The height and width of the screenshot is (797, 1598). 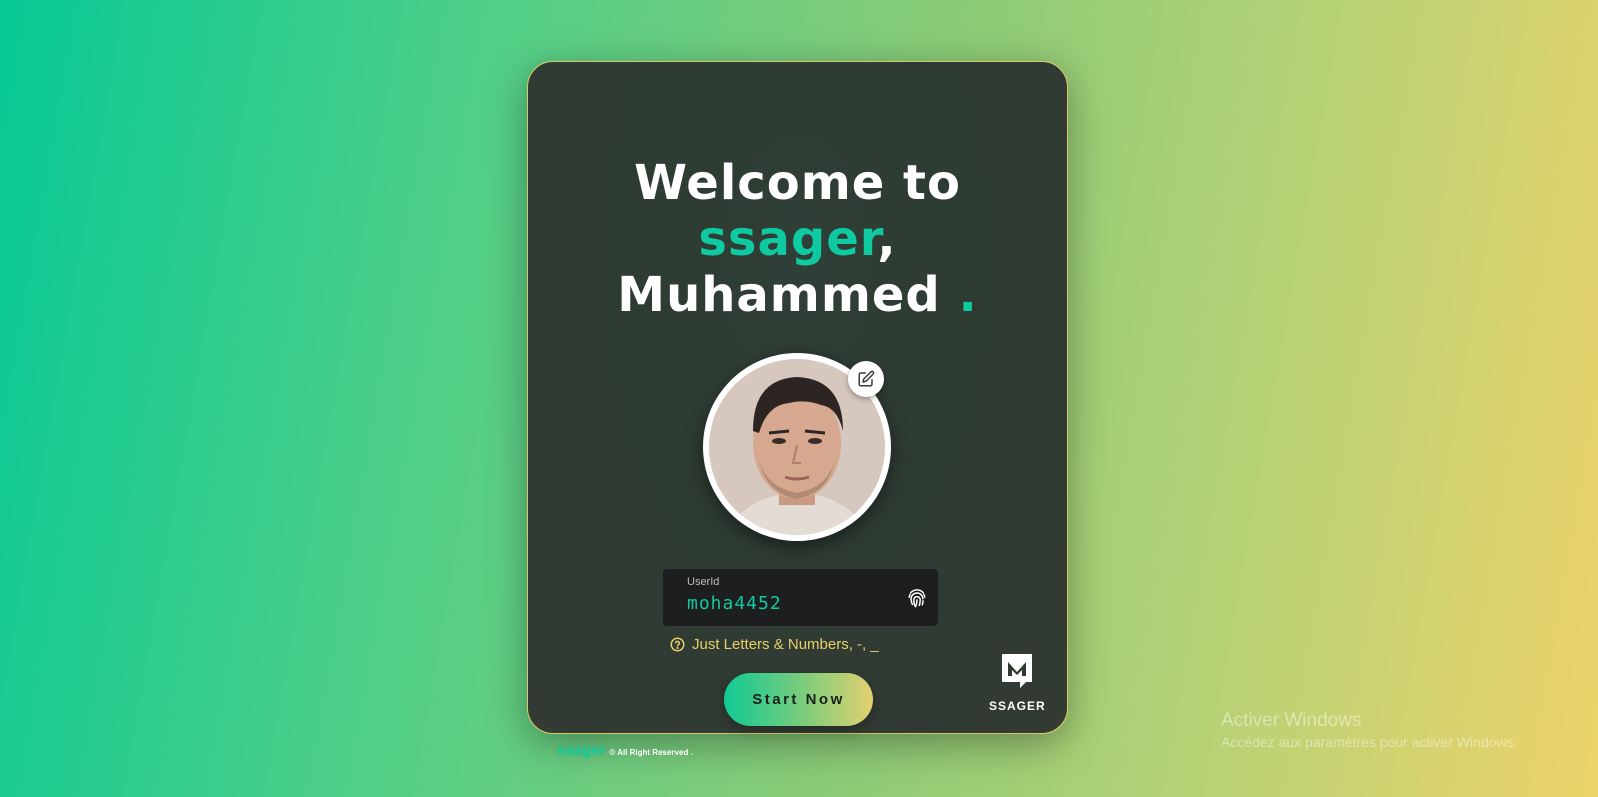 What do you see at coordinates (1291, 720) in the screenshot?
I see `watermark-title: Activer Windows` at bounding box center [1291, 720].